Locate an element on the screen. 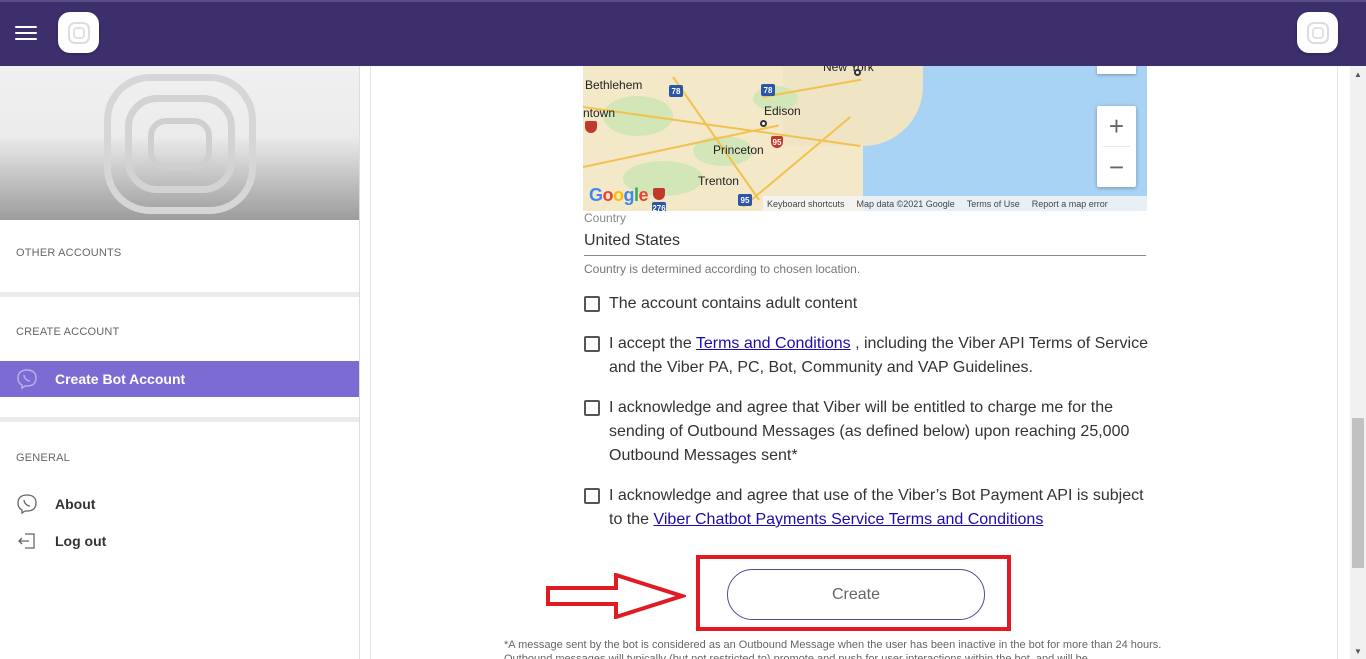 Image resolution: width=1366 pixels, height=659 pixels. charge-checkbox is located at coordinates (592, 408).